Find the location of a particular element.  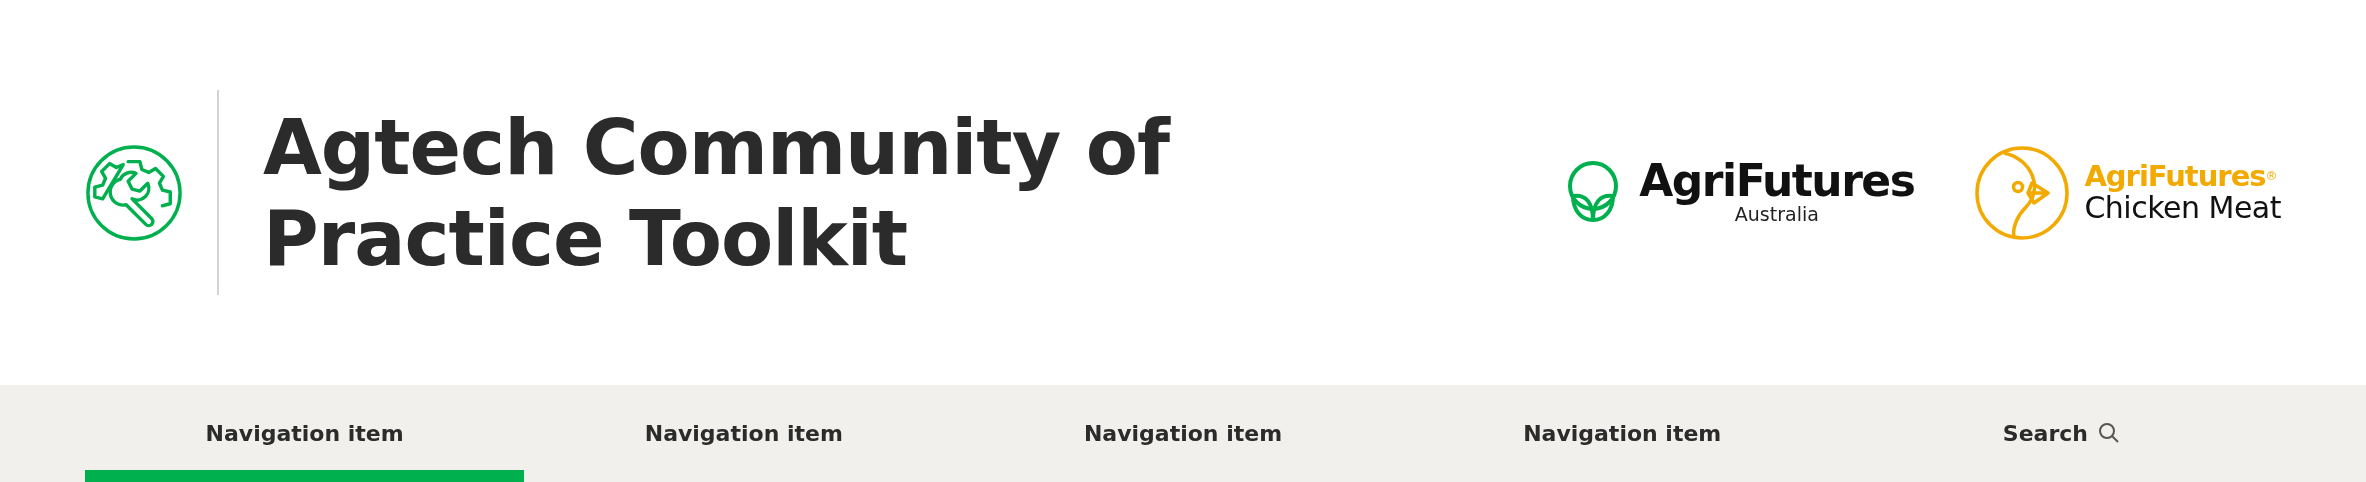

logo-subtitle: Australia is located at coordinates (1776, 214).